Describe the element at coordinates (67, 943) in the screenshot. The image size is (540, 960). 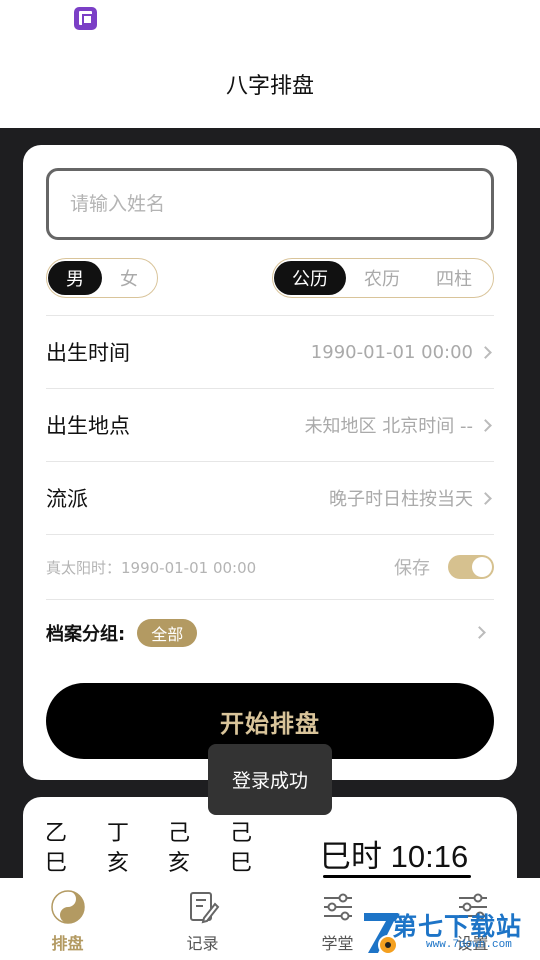
I see `tab-label: 排盘` at that location.